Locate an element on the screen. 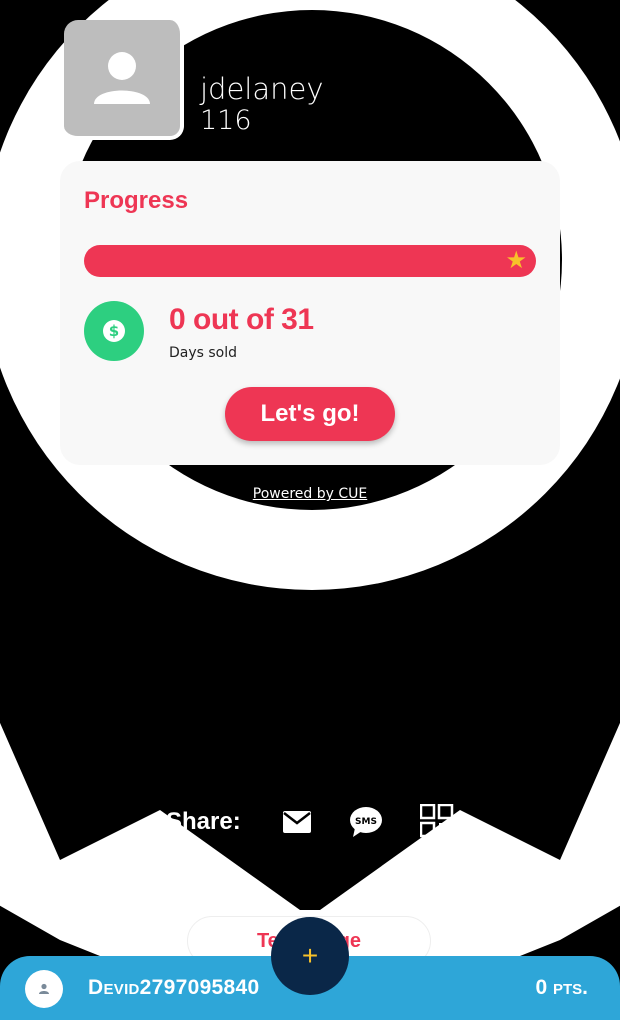 The height and width of the screenshot is (1020, 620). username: jdelaney is located at coordinates (262, 89).